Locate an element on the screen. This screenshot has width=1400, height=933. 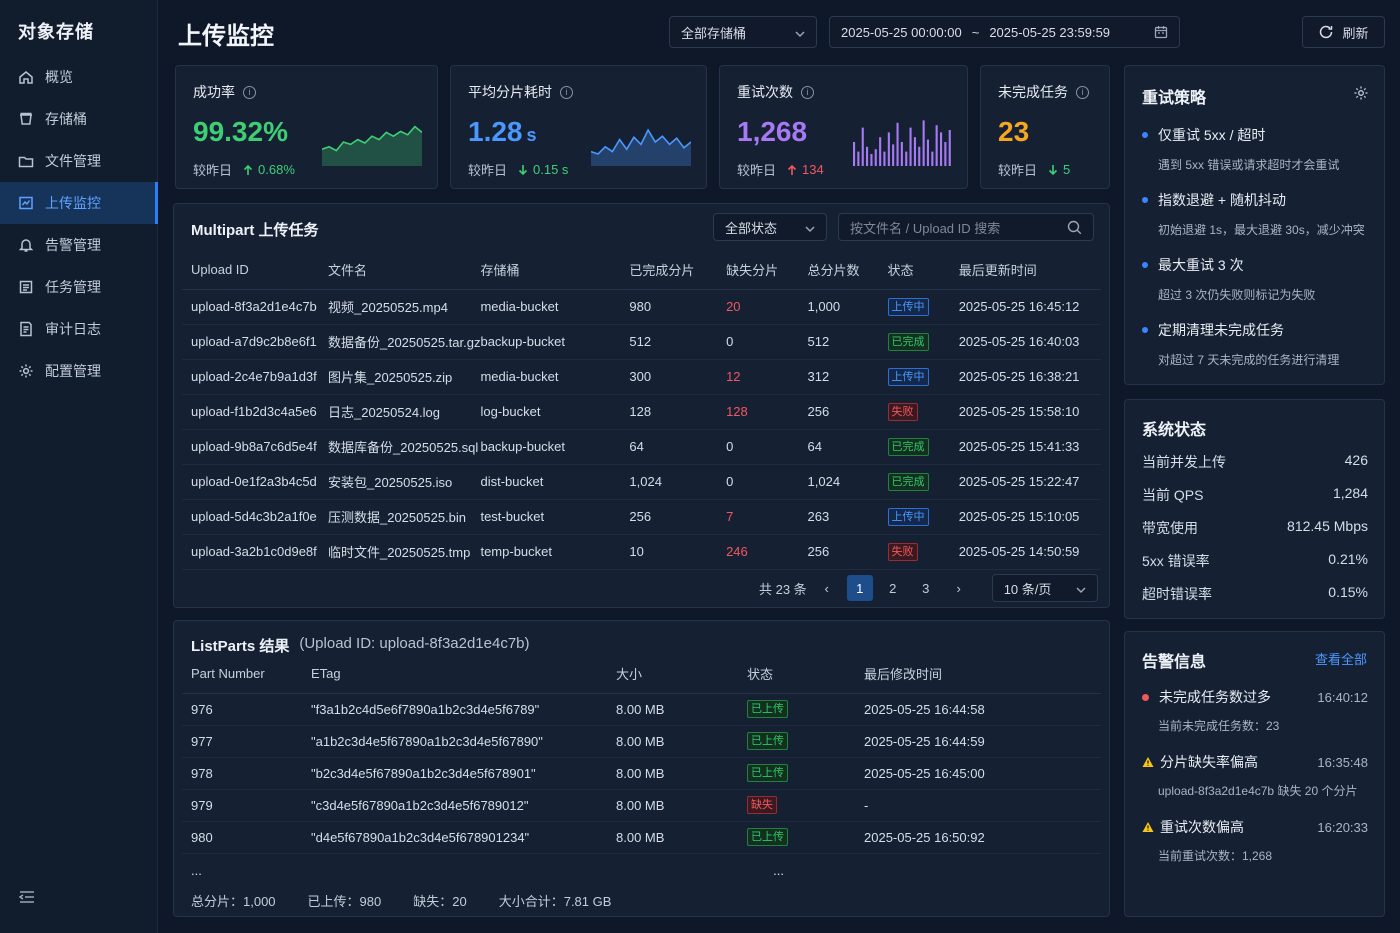
column-header: 最后修改时间 is located at coordinates (982, 674).